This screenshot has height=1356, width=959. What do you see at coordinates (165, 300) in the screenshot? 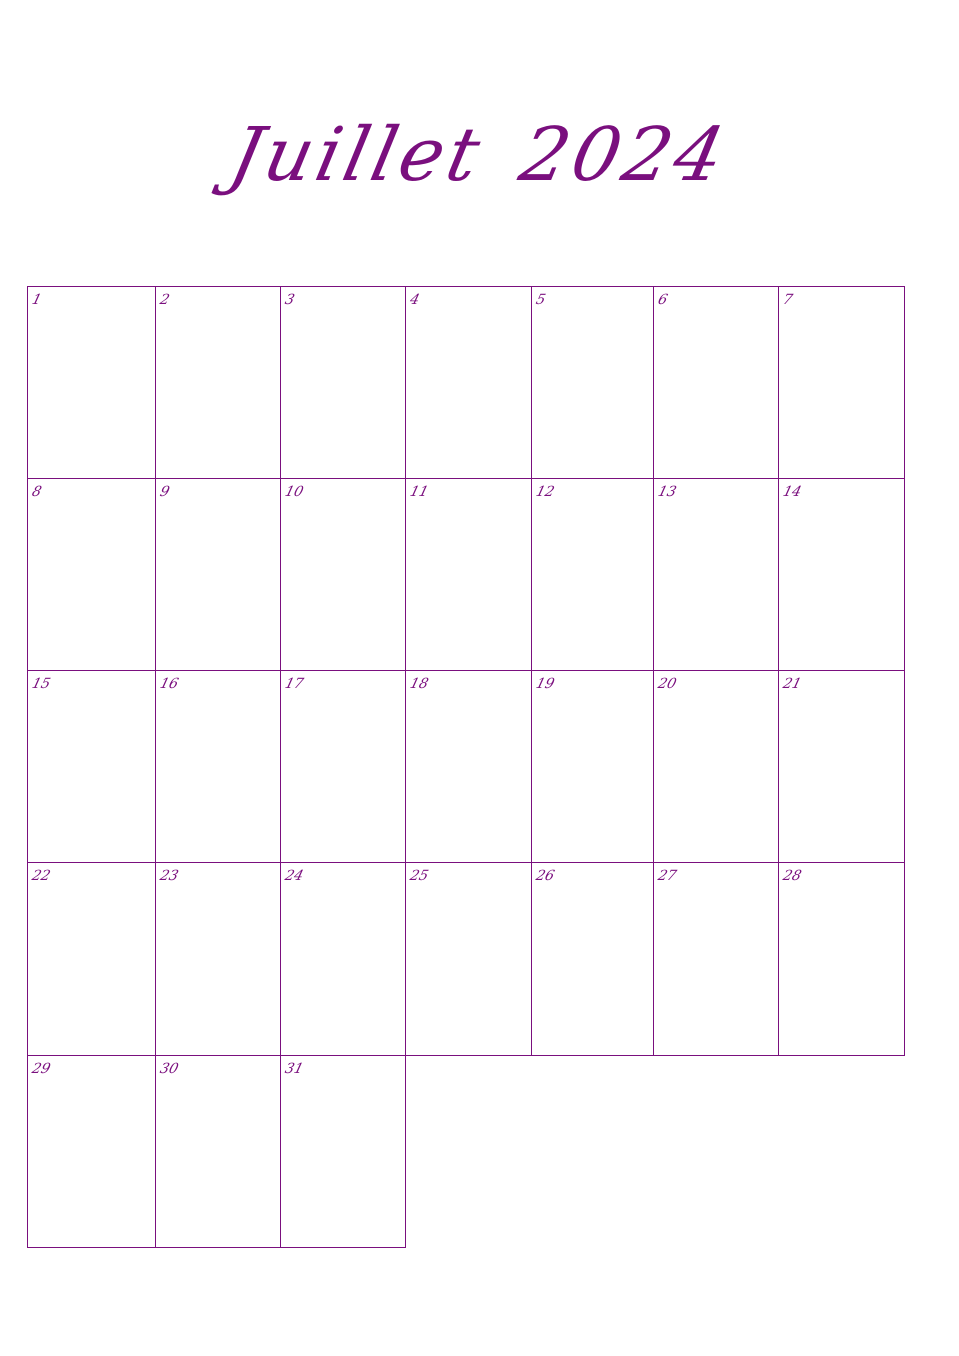
I see `day-number: 2` at bounding box center [165, 300].